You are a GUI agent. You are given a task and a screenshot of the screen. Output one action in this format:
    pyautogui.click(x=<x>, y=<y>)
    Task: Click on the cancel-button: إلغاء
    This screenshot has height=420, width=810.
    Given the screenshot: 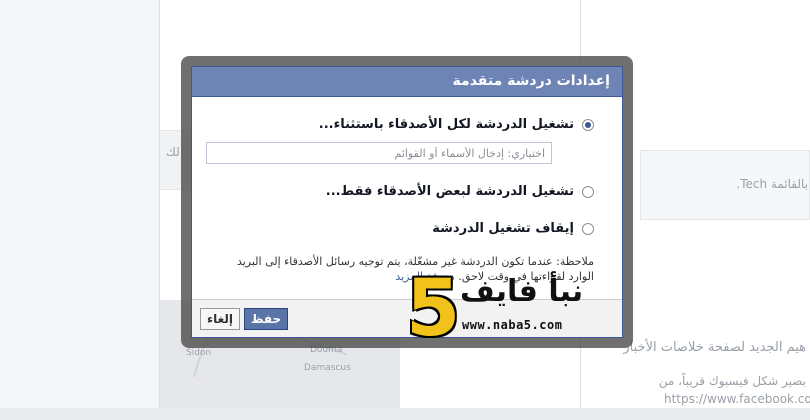 What is the action you would take?
    pyautogui.click(x=220, y=319)
    